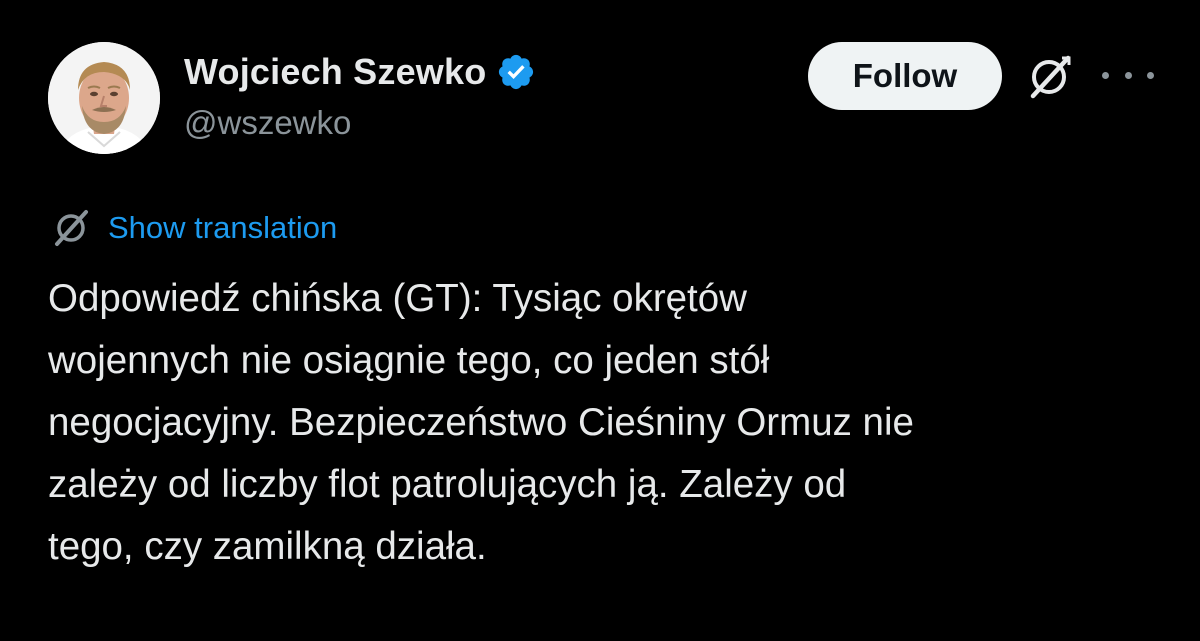 The height and width of the screenshot is (641, 1200). Describe the element at coordinates (905, 76) in the screenshot. I see `follow-button: Follow` at that location.